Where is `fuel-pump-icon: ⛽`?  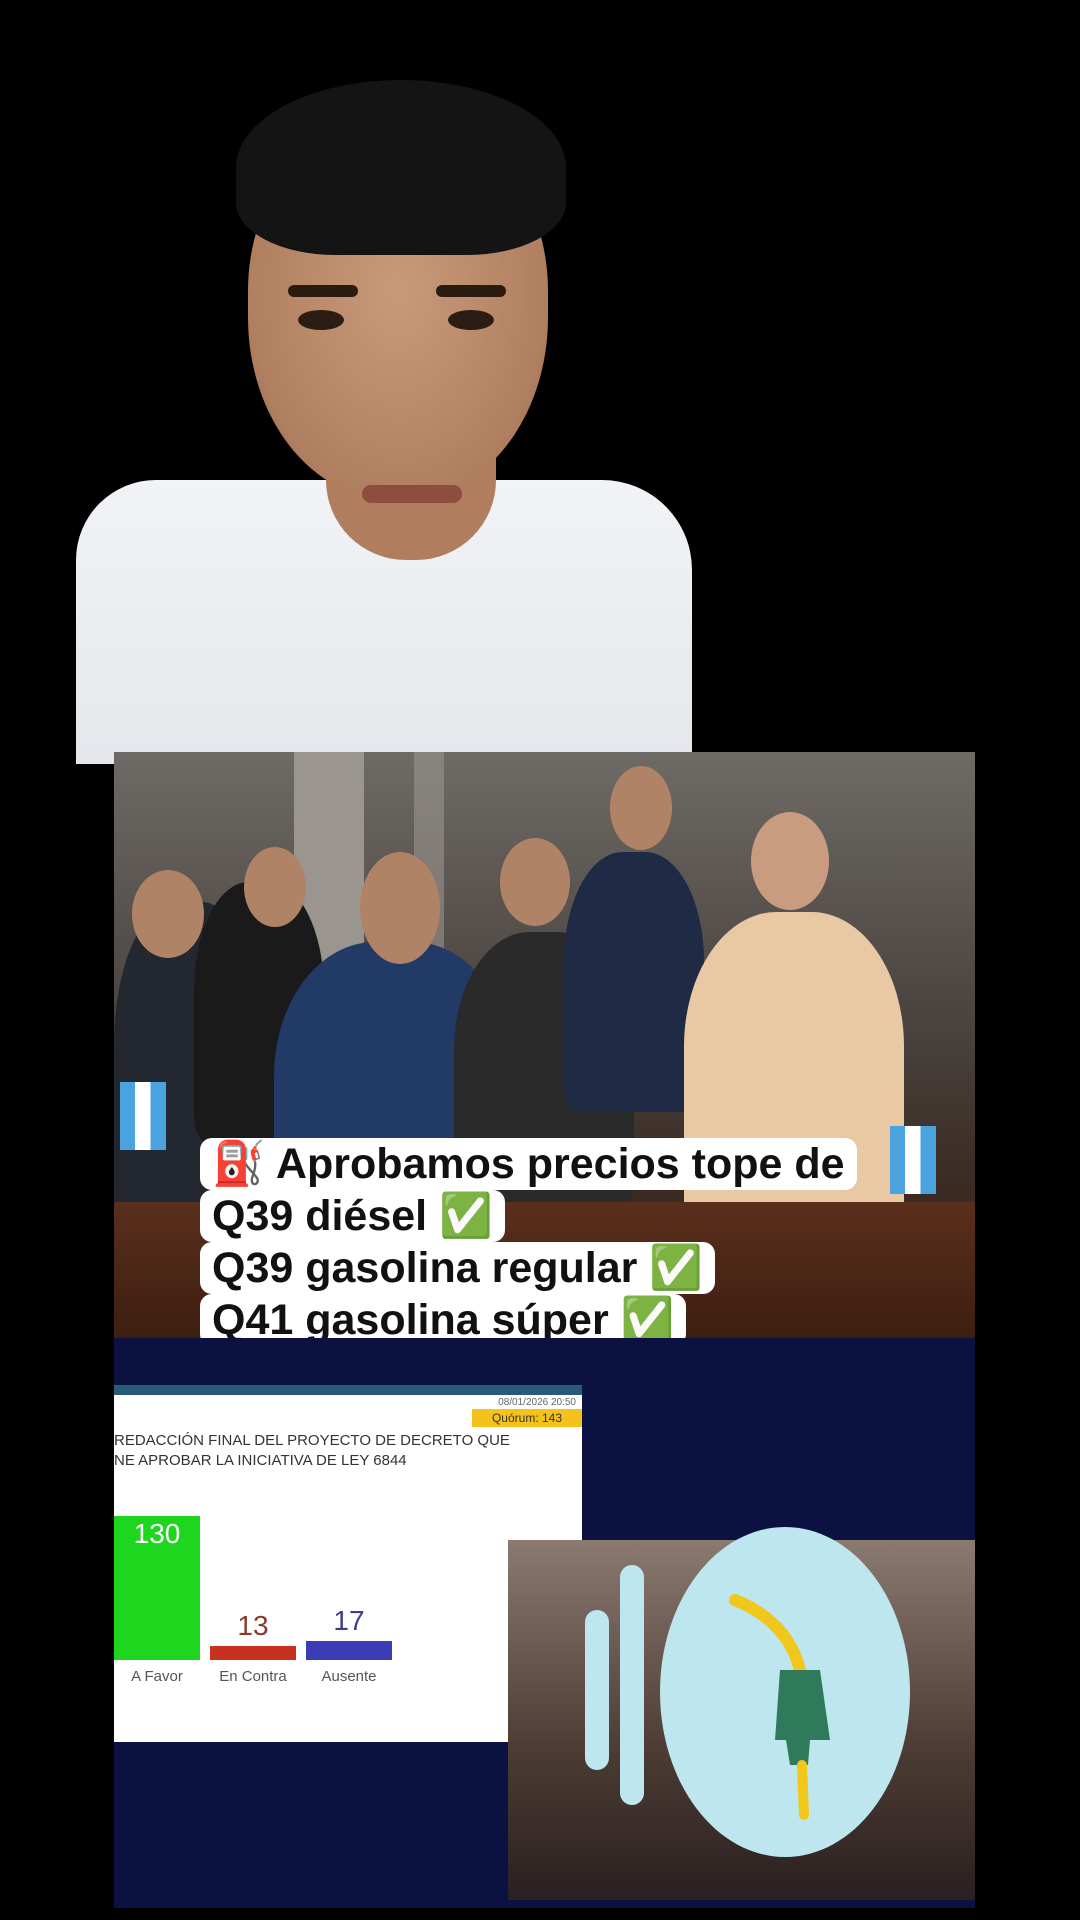
fuel-pump-icon: ⛽ is located at coordinates (244, 1164).